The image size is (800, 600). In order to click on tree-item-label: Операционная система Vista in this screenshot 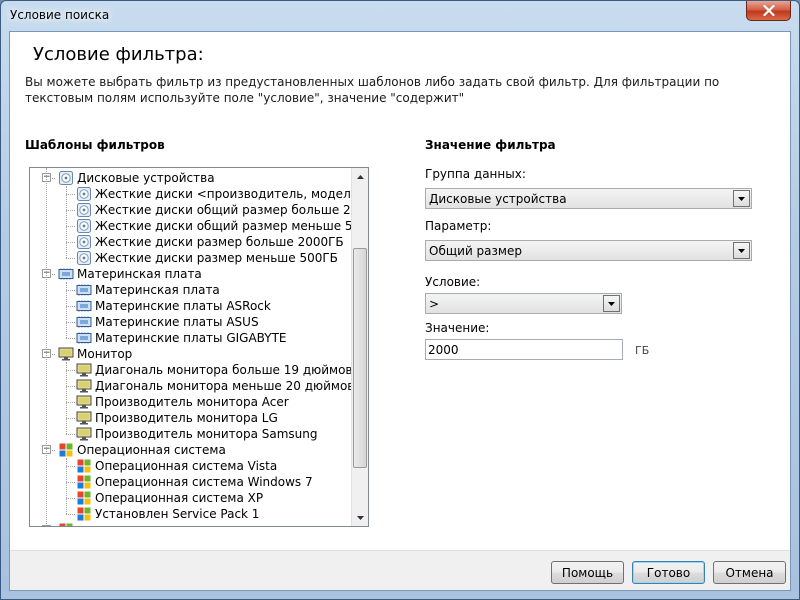, I will do `click(186, 466)`.